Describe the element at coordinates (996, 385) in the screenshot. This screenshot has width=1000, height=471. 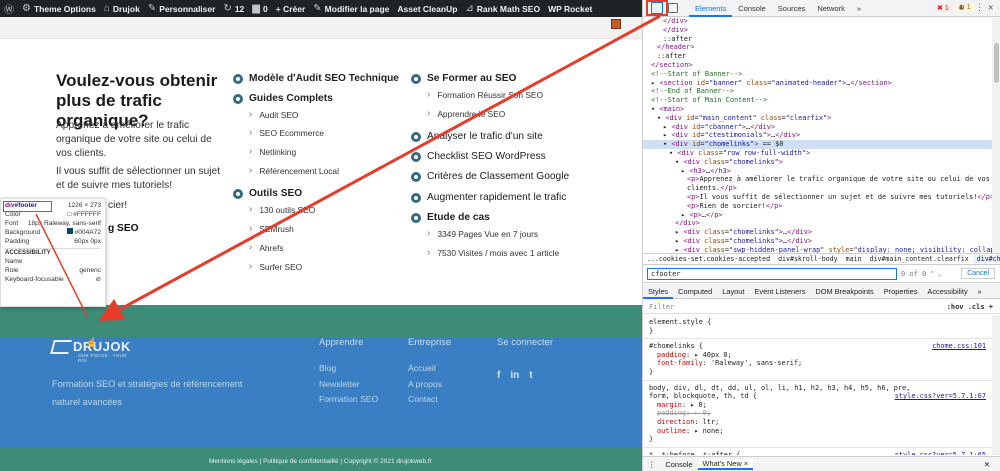
I see `styles-scrollbar` at that location.